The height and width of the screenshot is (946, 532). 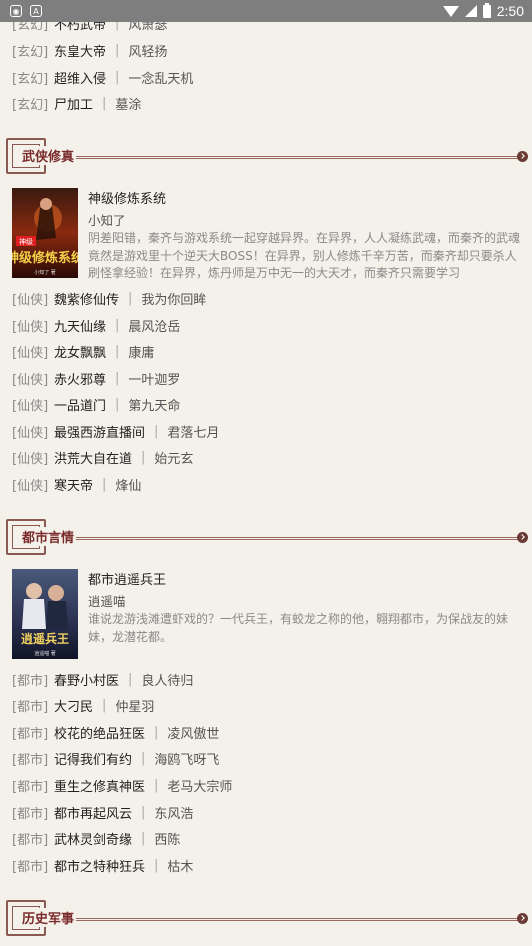 I want to click on list-item: [仙侠] 寒天帝 | 烽仙, so click(x=76, y=484).